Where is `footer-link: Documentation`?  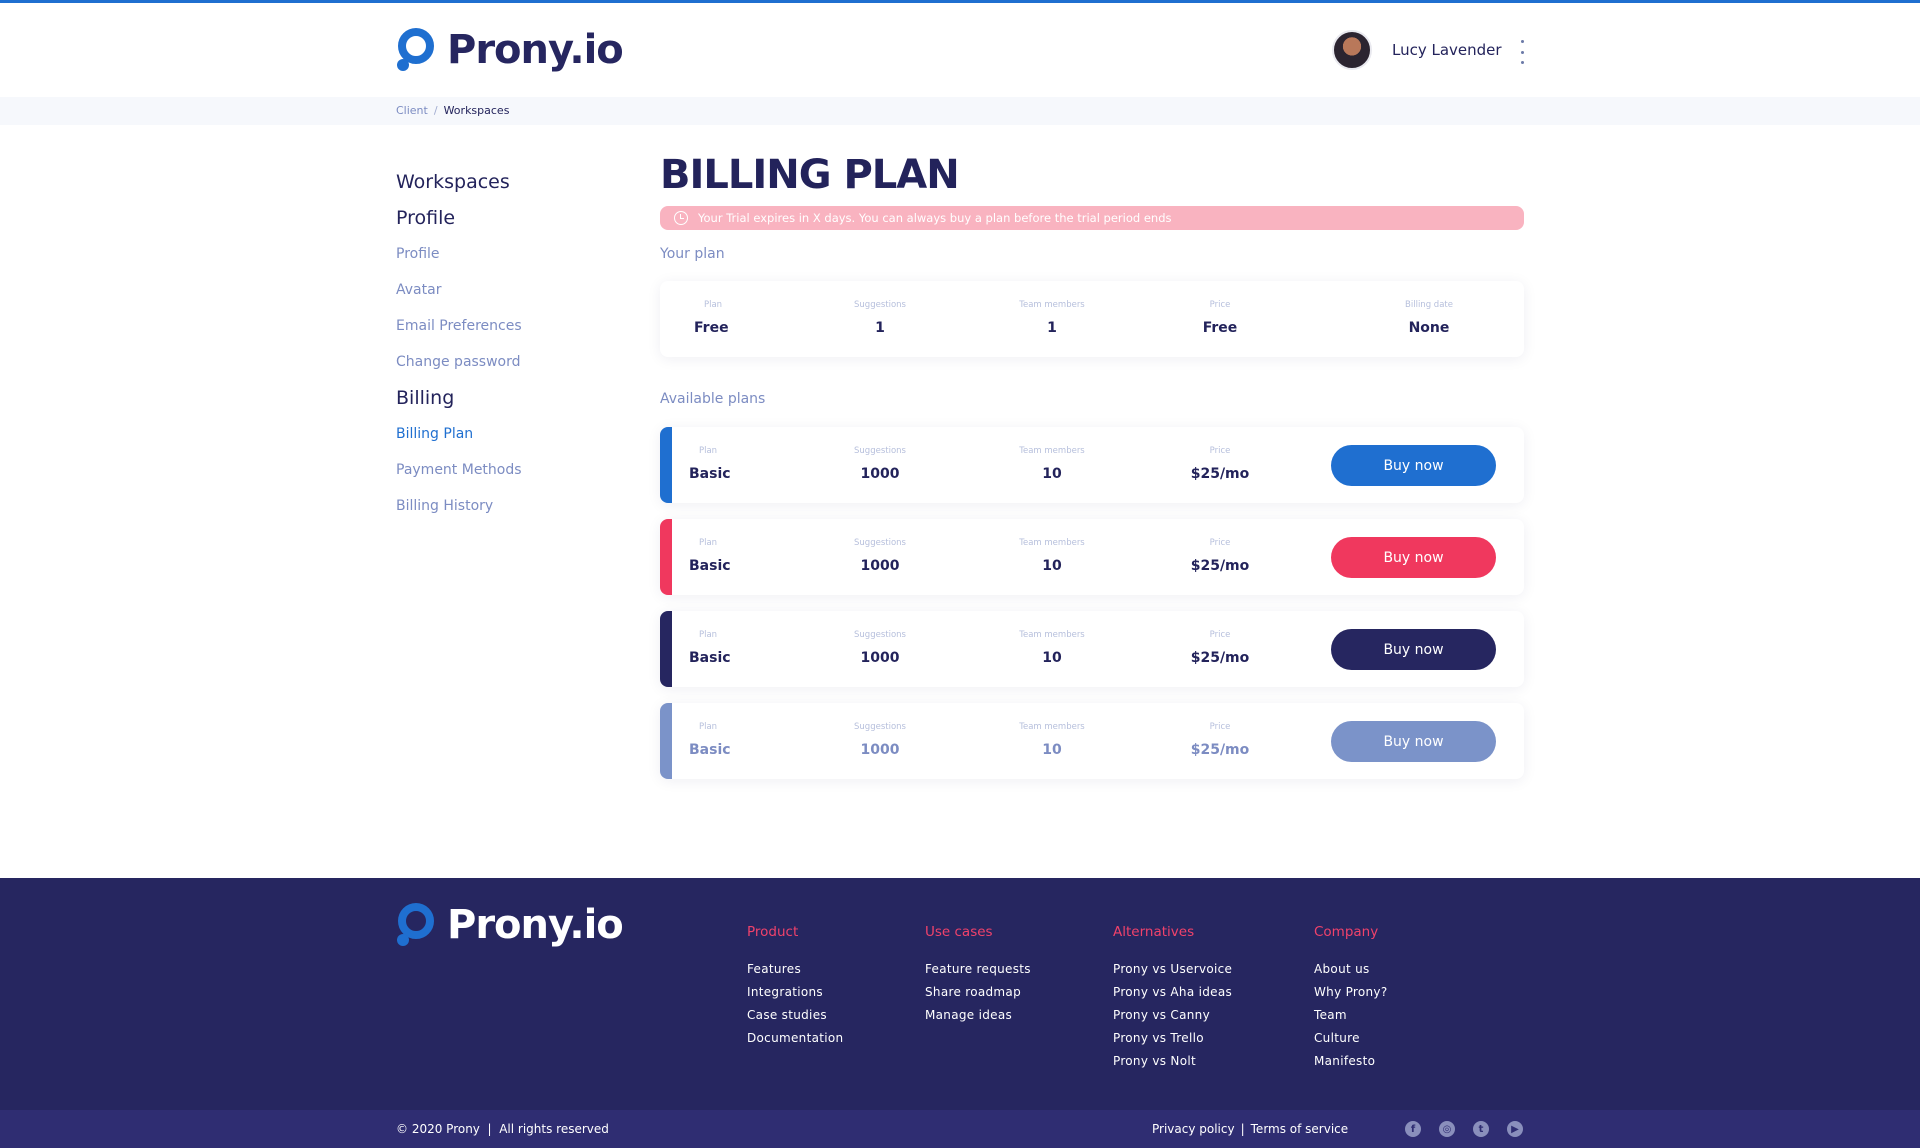 footer-link: Documentation is located at coordinates (795, 1042).